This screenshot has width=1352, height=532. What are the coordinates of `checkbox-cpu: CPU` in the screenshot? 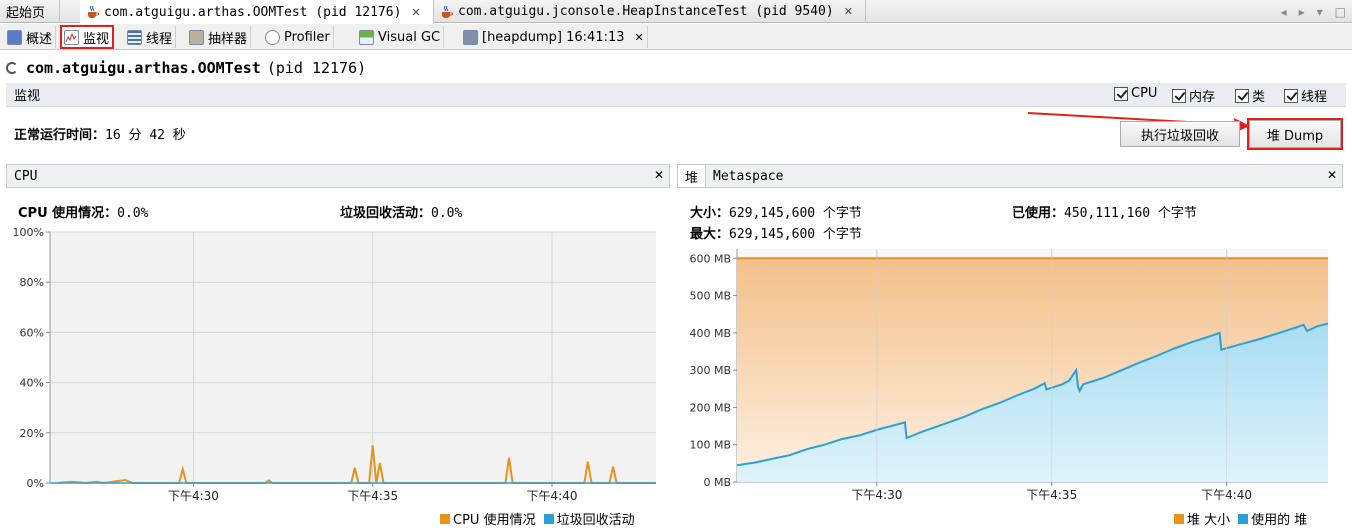 It's located at (1135, 93).